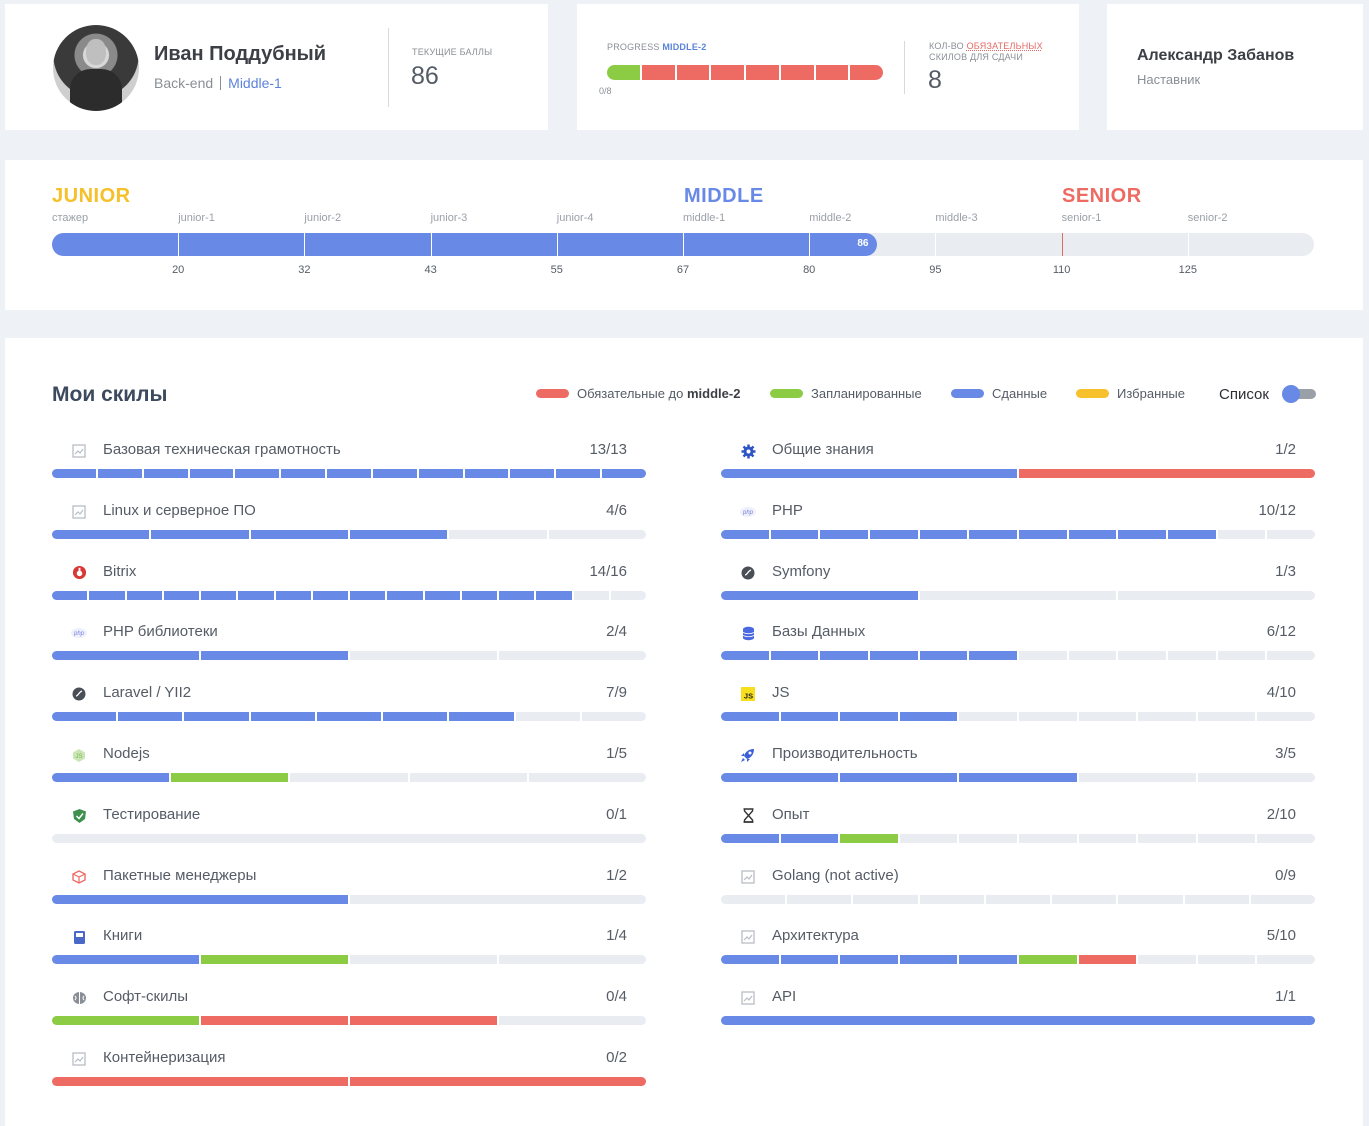 The image size is (1369, 1126). I want to click on skill-row: Производительность 3/5, so click(1018, 771).